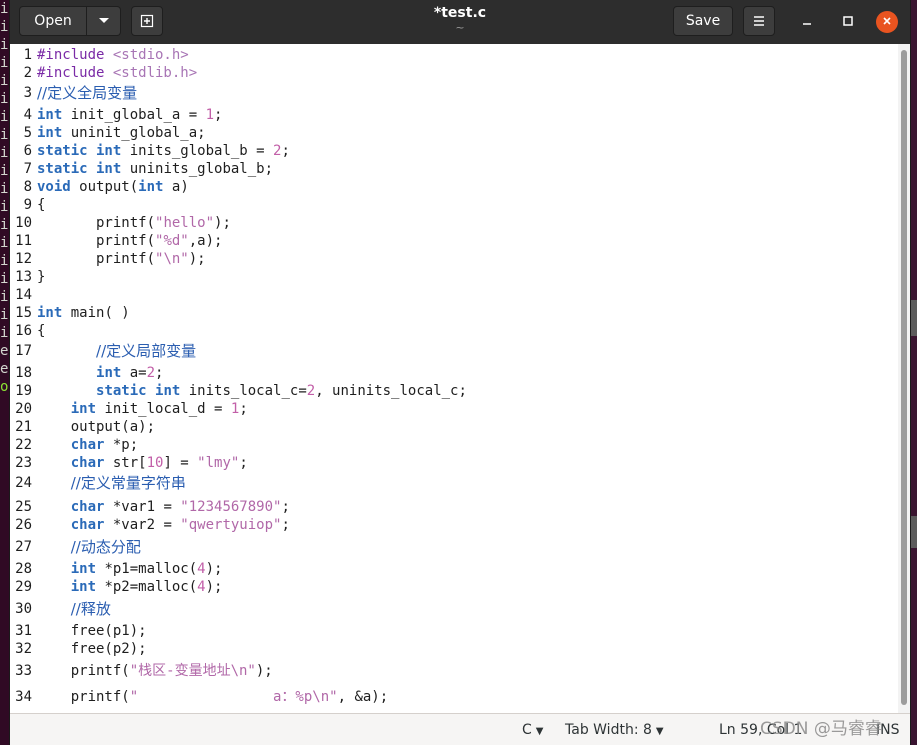 This screenshot has width=917, height=745. Describe the element at coordinates (453, 241) in the screenshot. I see `code-line: 11 printf("%d",a);` at that location.